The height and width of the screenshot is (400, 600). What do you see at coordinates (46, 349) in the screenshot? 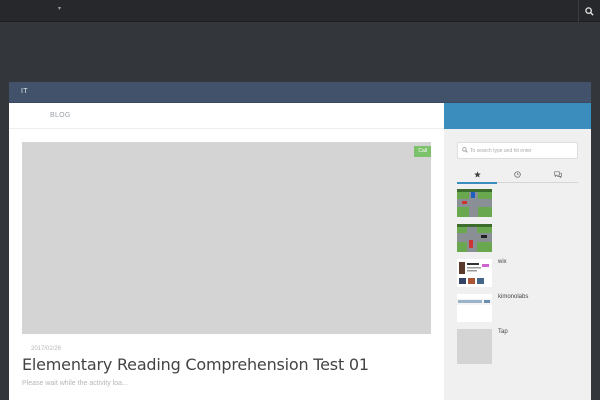
I see `post-date: 2017/02/26` at bounding box center [46, 349].